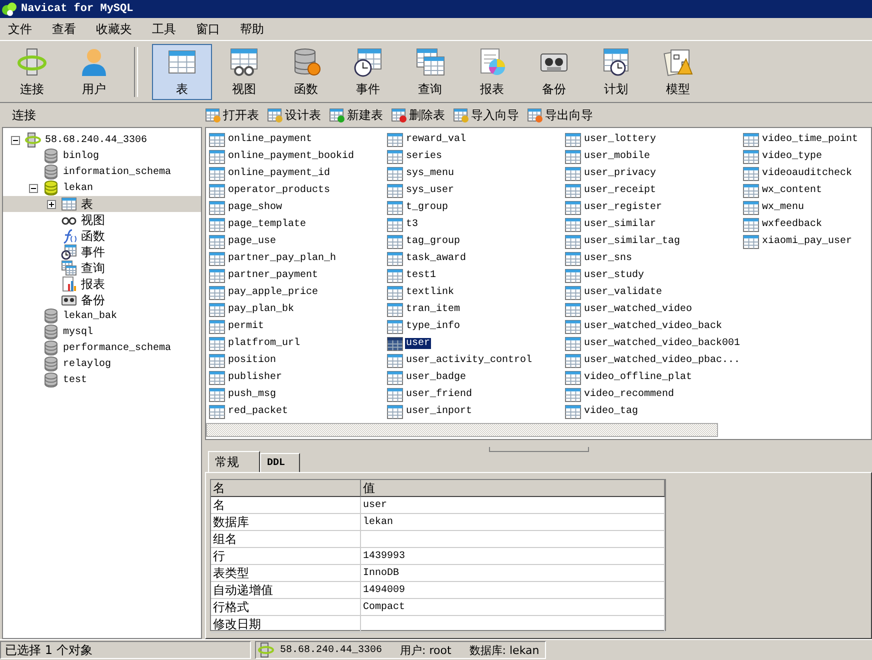 This screenshot has width=872, height=660. I want to click on toolbar-button: 事件, so click(368, 72).